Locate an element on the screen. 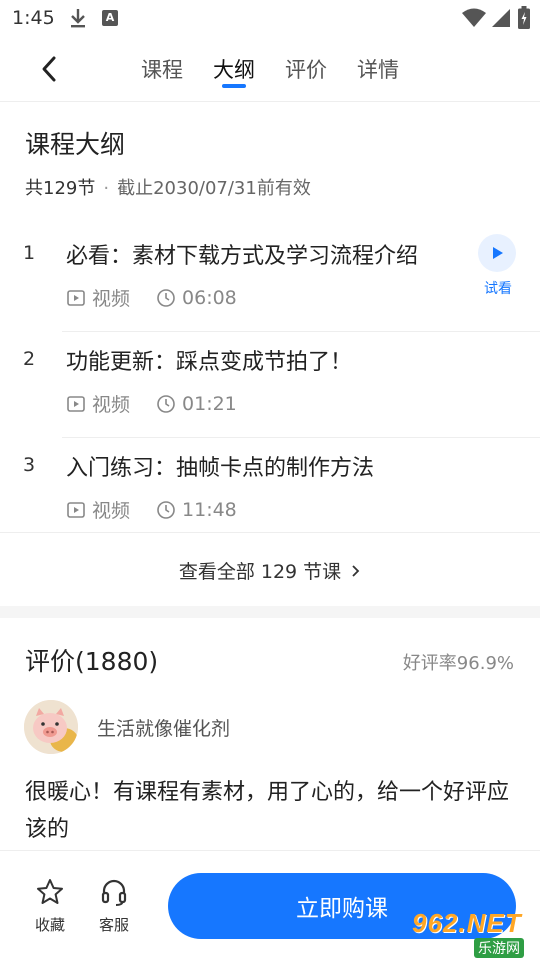 The width and height of the screenshot is (540, 960). play-circle is located at coordinates (497, 253).